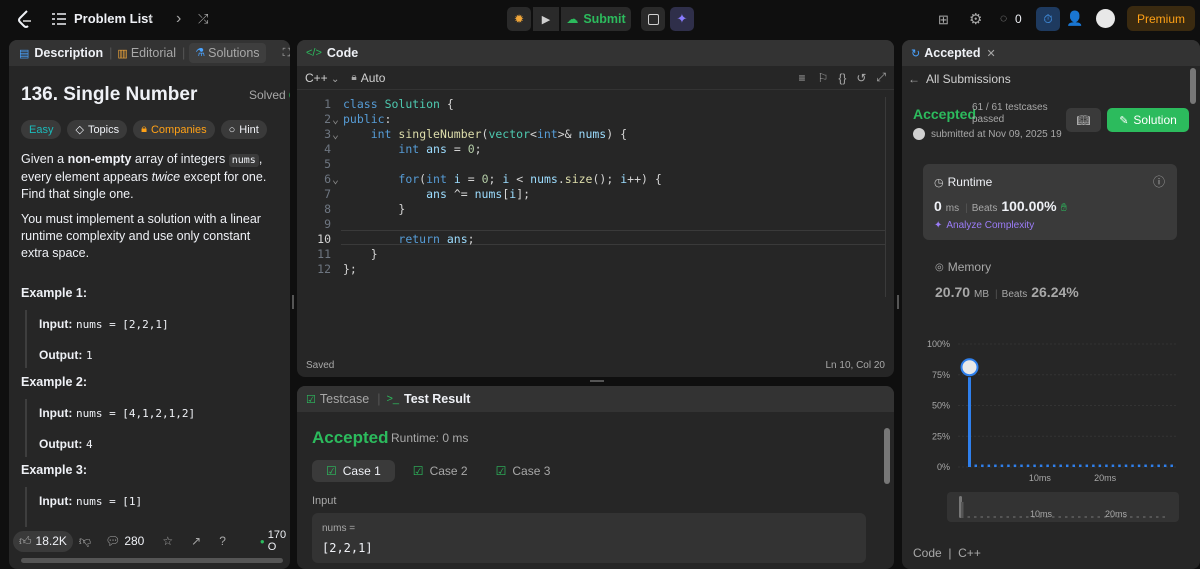 Image resolution: width=1200 pixels, height=569 pixels. What do you see at coordinates (373, 78) in the screenshot?
I see `auto-mode: Auto` at bounding box center [373, 78].